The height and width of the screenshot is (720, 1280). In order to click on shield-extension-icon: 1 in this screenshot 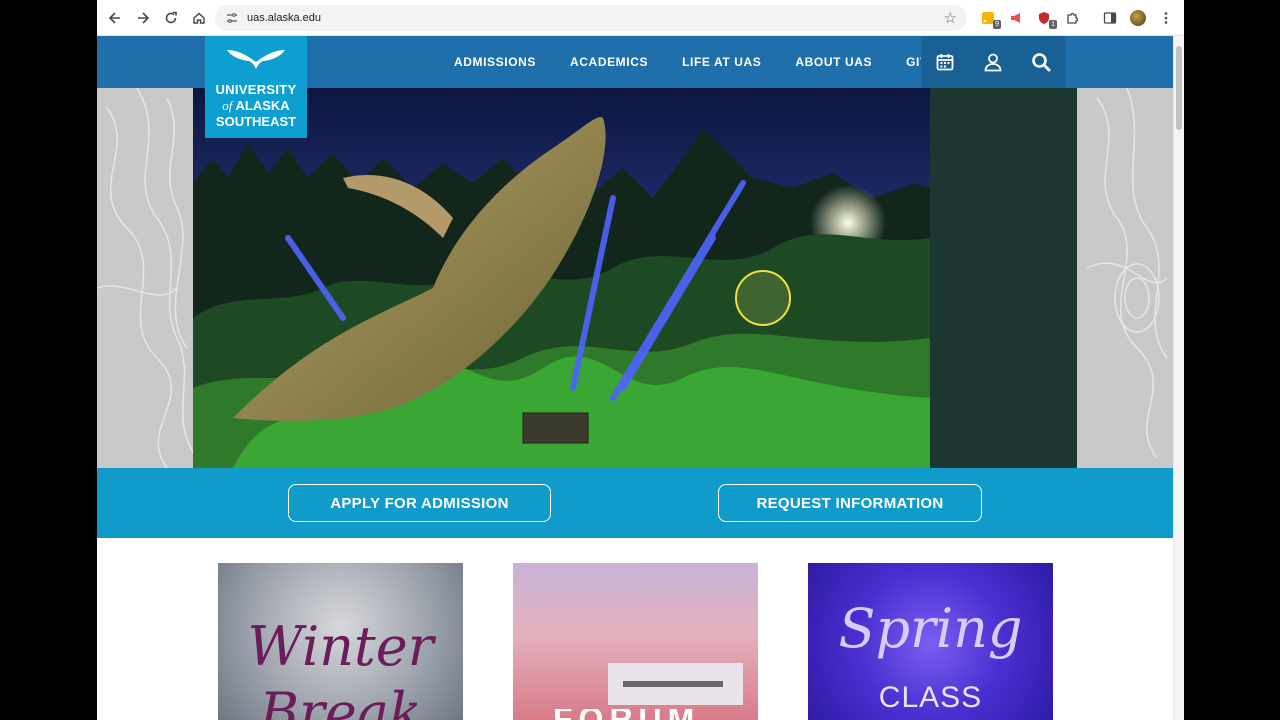, I will do `click(1045, 18)`.